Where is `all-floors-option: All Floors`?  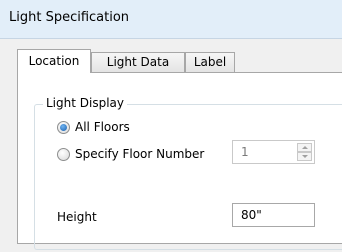 all-floors-option: All Floors is located at coordinates (93, 127).